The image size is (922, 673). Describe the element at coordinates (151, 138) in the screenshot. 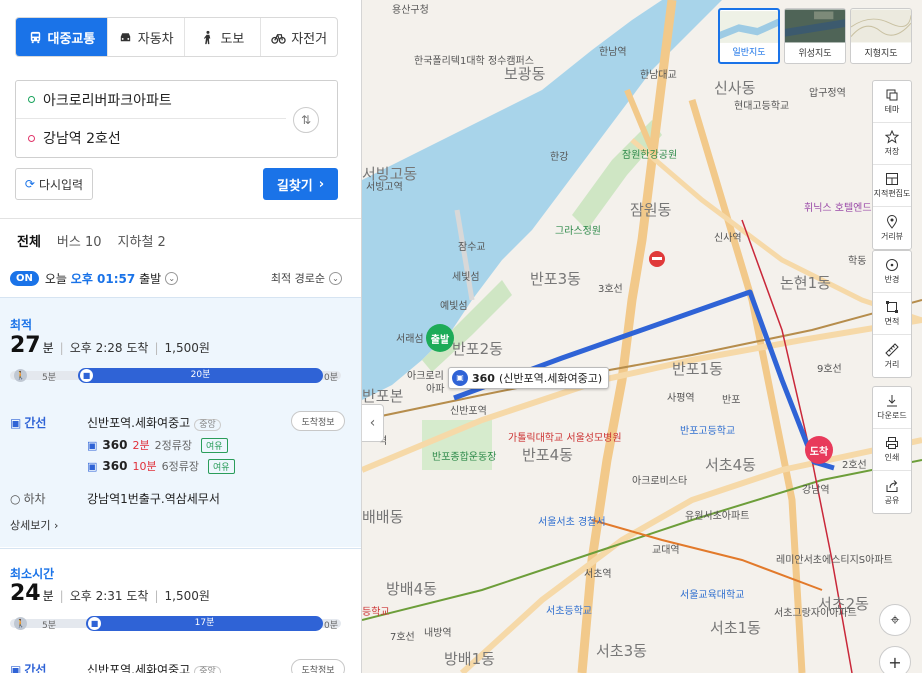

I see `destination-field: 강남역 2호선` at that location.